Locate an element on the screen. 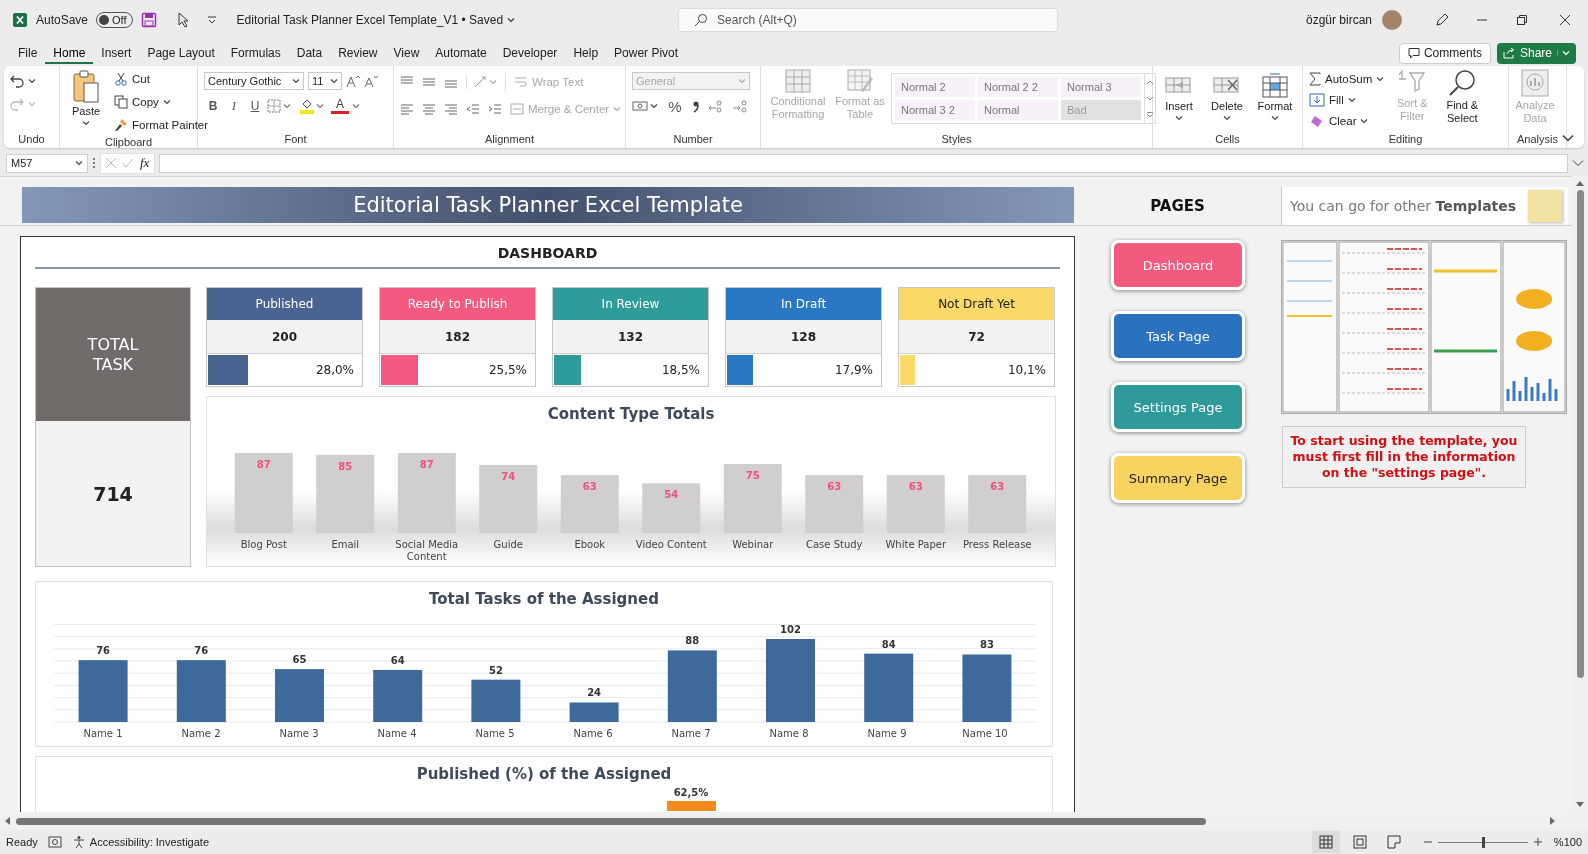  share-button: Share is located at coordinates (1536, 53).